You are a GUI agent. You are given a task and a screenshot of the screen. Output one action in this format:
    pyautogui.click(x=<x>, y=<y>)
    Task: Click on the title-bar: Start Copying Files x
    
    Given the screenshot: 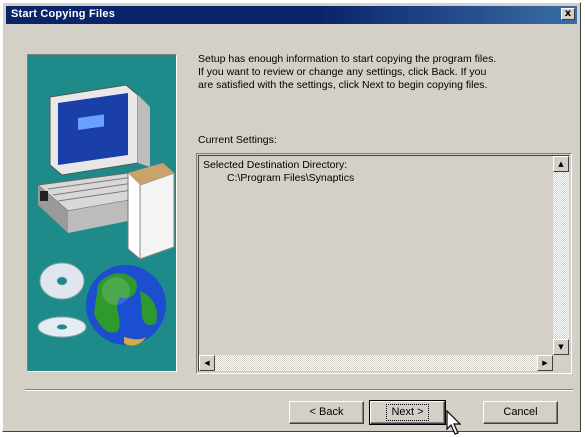 What is the action you would take?
    pyautogui.click(x=291, y=15)
    